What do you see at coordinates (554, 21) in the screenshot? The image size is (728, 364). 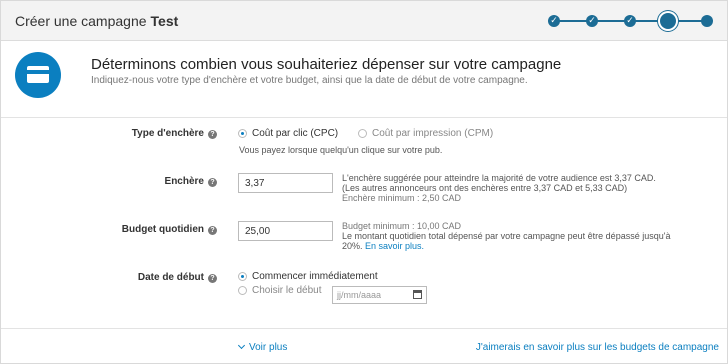 I see `step-1-check-icon: ✓` at bounding box center [554, 21].